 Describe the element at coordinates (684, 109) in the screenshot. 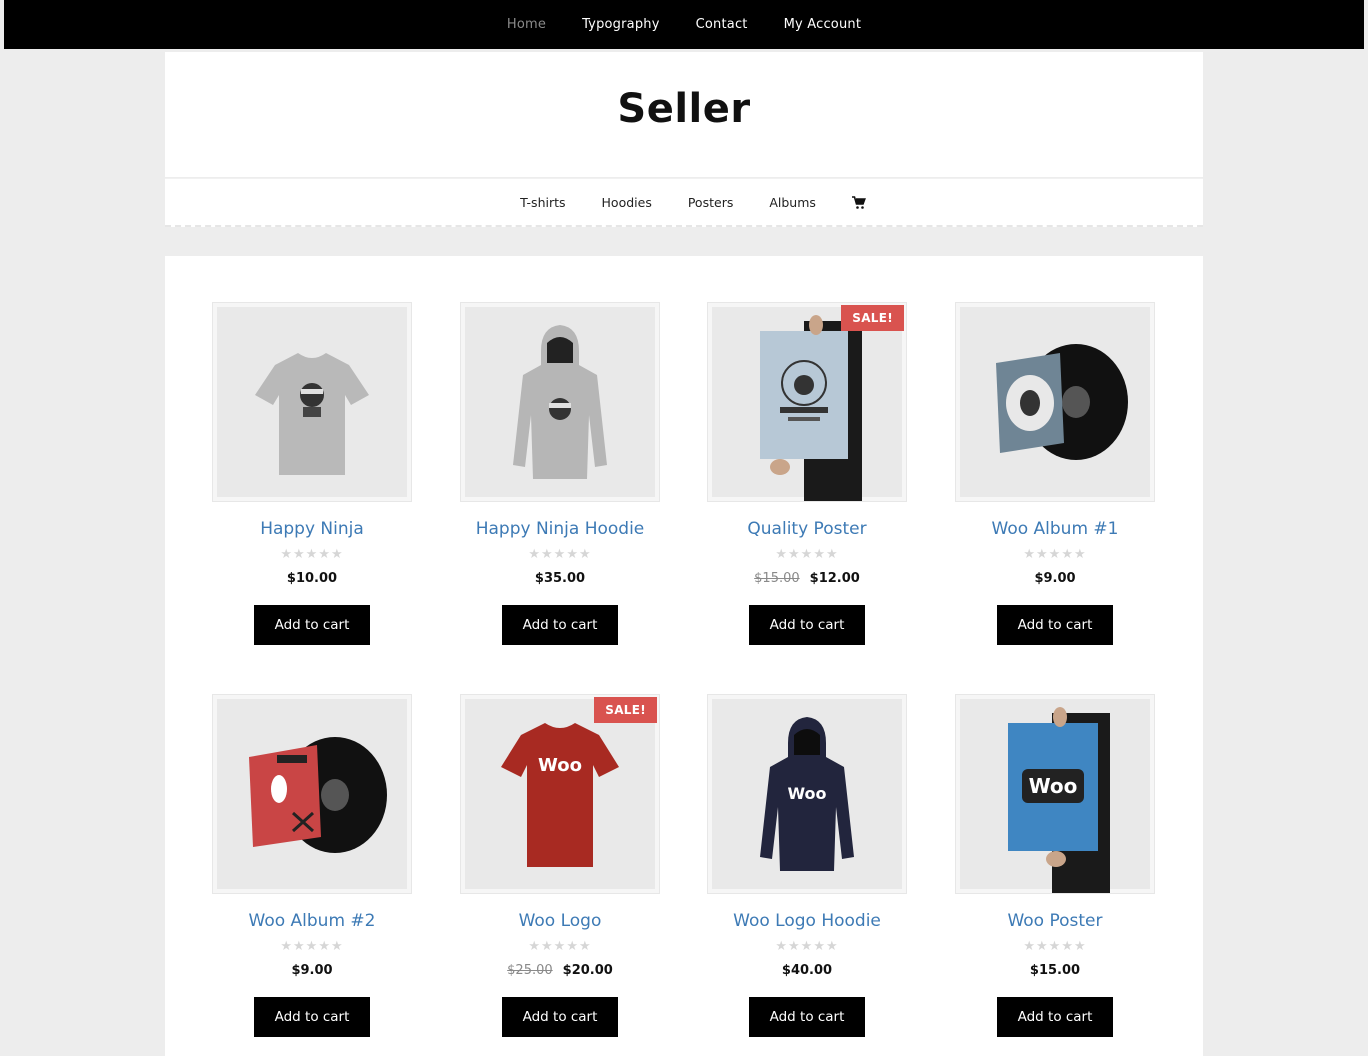

I see `site-title: Seller` at that location.